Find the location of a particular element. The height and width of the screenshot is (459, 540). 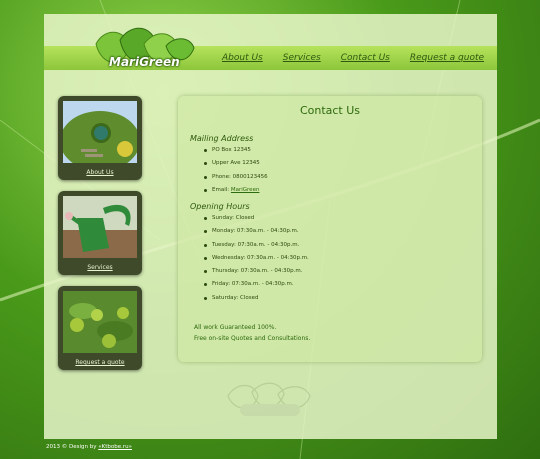

page-title: Contact Us is located at coordinates (330, 110).